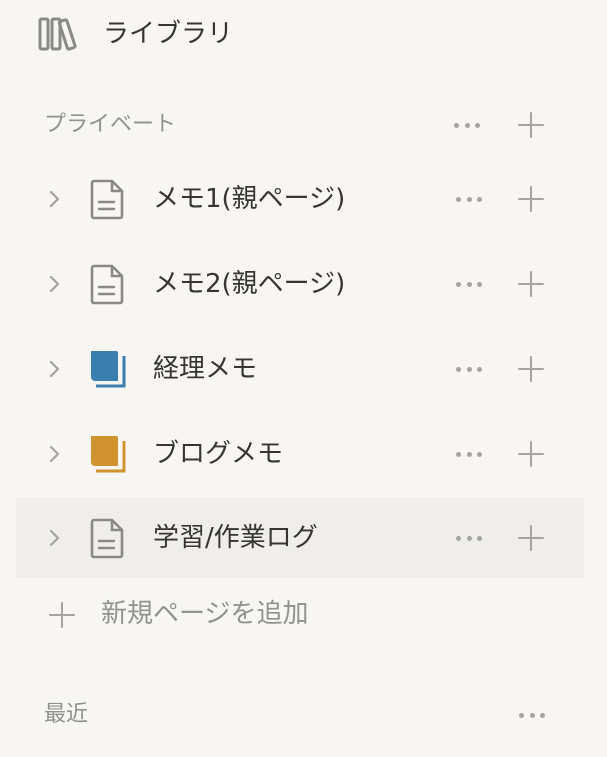 This screenshot has width=607, height=757. I want to click on private-section-header: プライベート, so click(303, 125).